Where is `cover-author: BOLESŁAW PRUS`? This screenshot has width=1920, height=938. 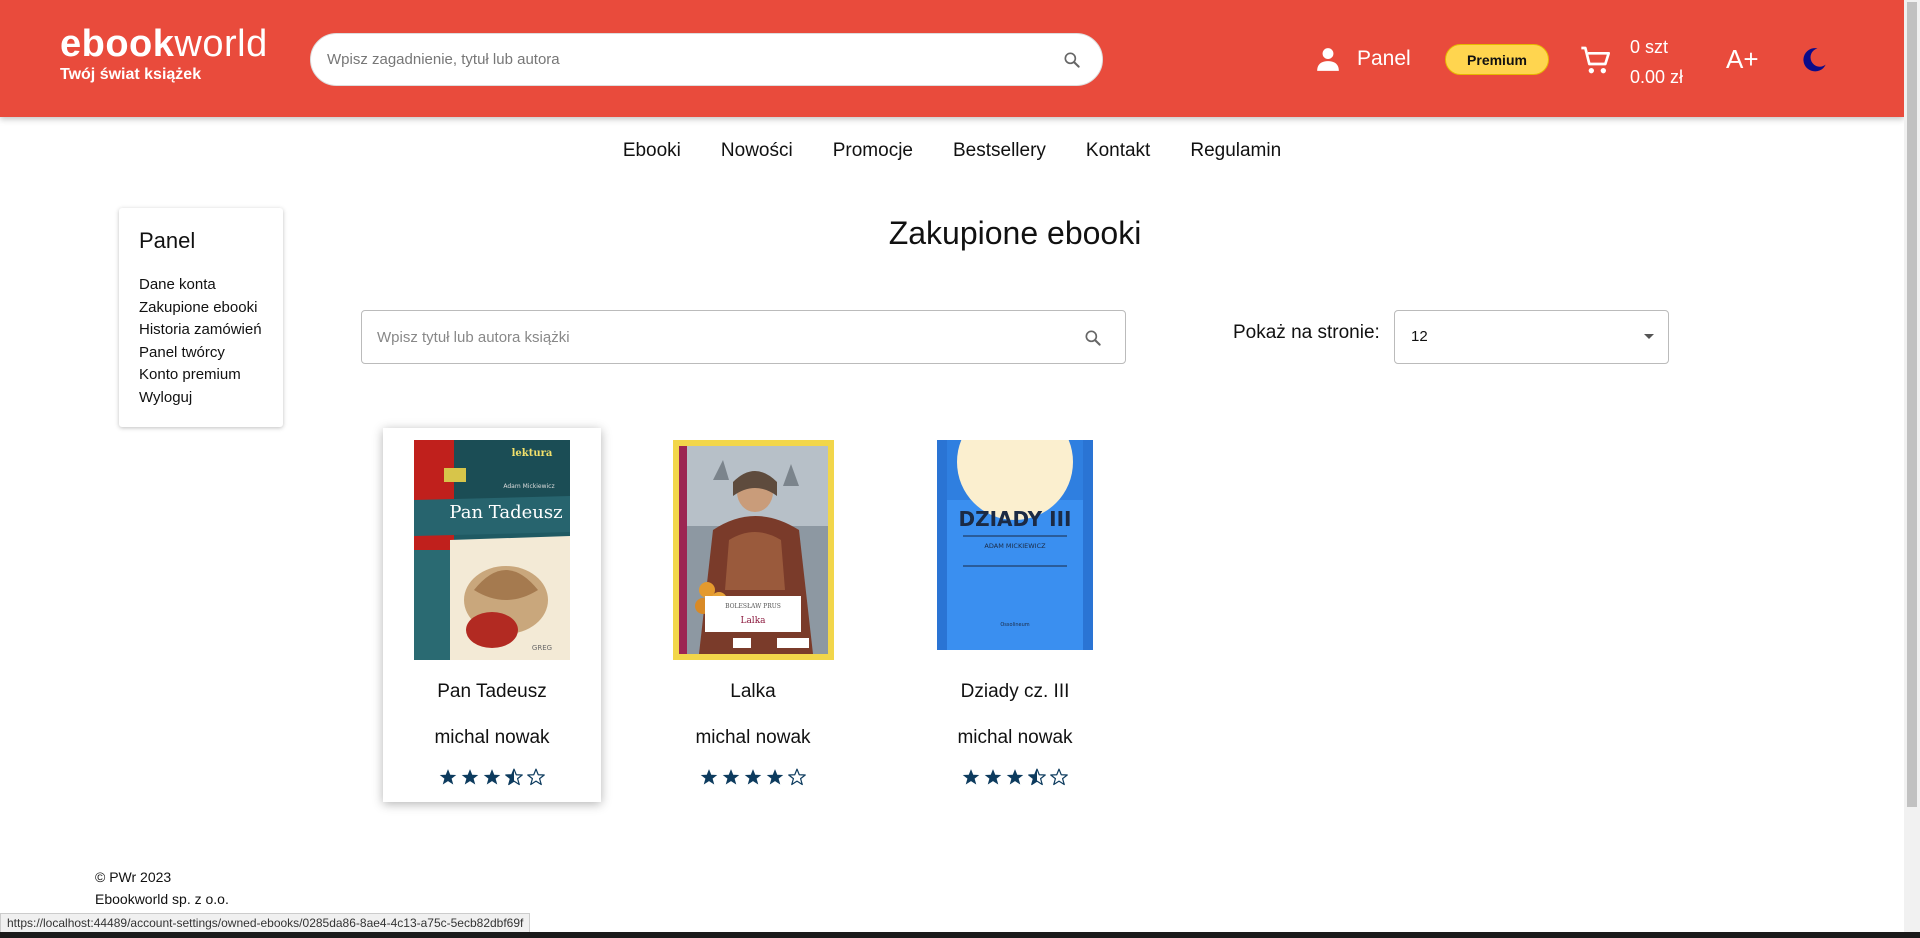 cover-author: BOLESŁAW PRUS is located at coordinates (753, 606).